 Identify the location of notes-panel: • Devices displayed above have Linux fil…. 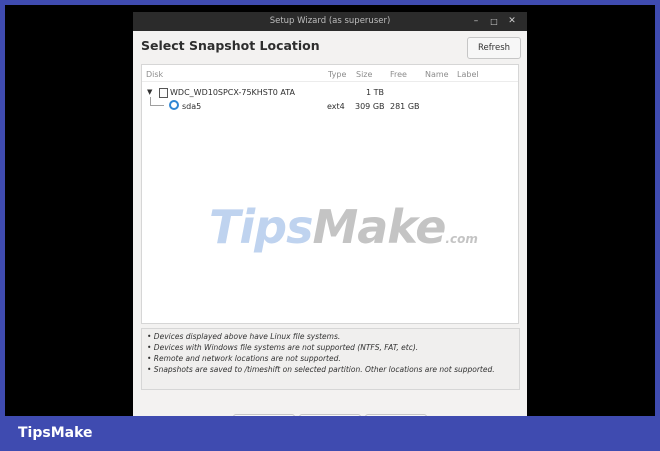
(330, 359).